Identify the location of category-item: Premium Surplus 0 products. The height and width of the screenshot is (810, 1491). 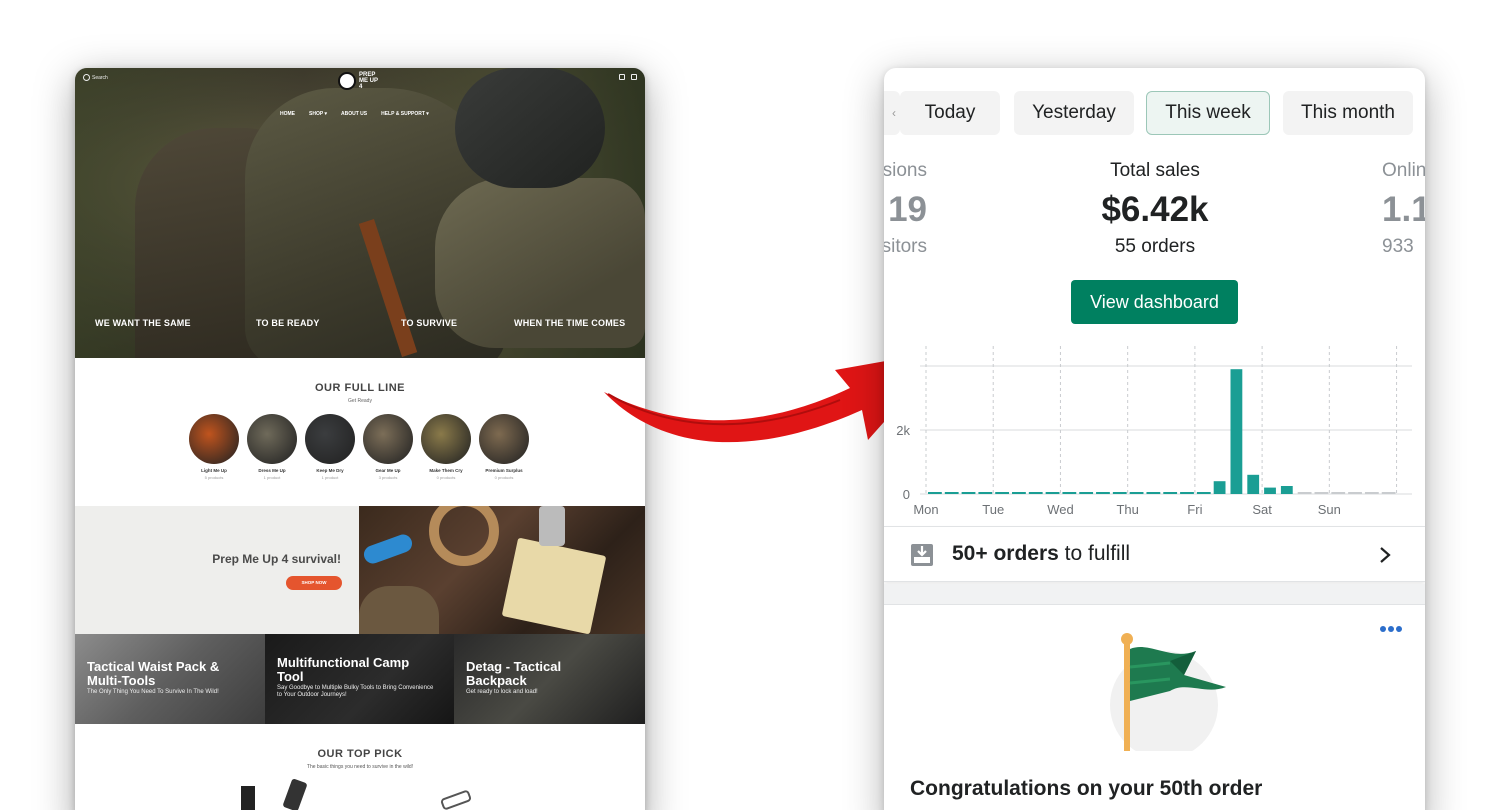
(504, 447).